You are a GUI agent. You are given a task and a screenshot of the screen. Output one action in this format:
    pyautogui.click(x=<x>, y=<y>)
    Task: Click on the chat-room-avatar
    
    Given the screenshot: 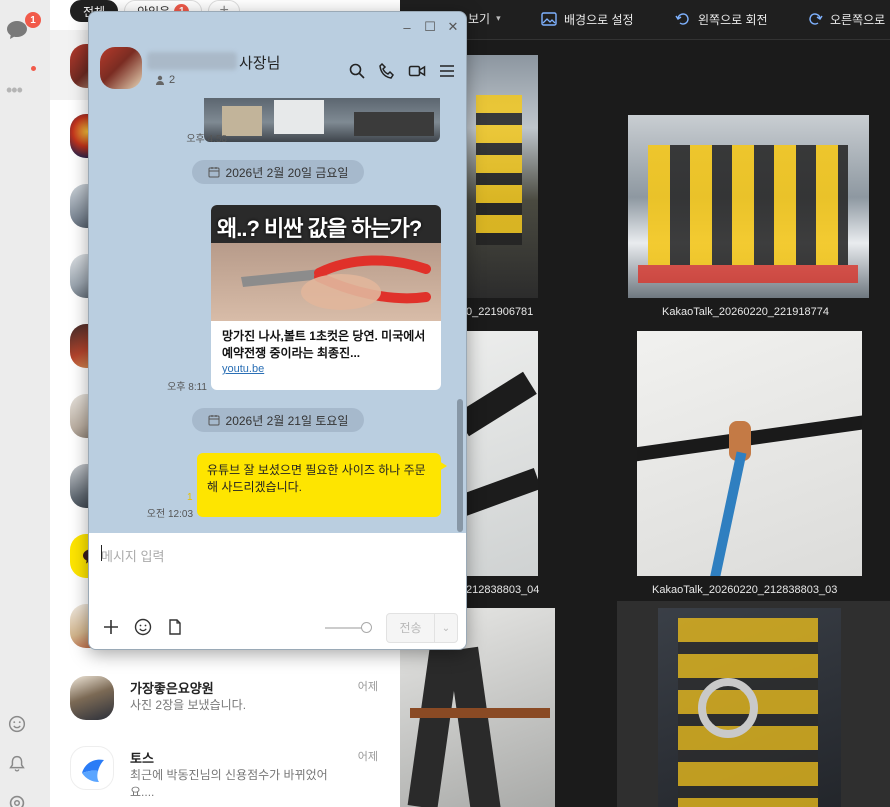 What is the action you would take?
    pyautogui.click(x=121, y=68)
    